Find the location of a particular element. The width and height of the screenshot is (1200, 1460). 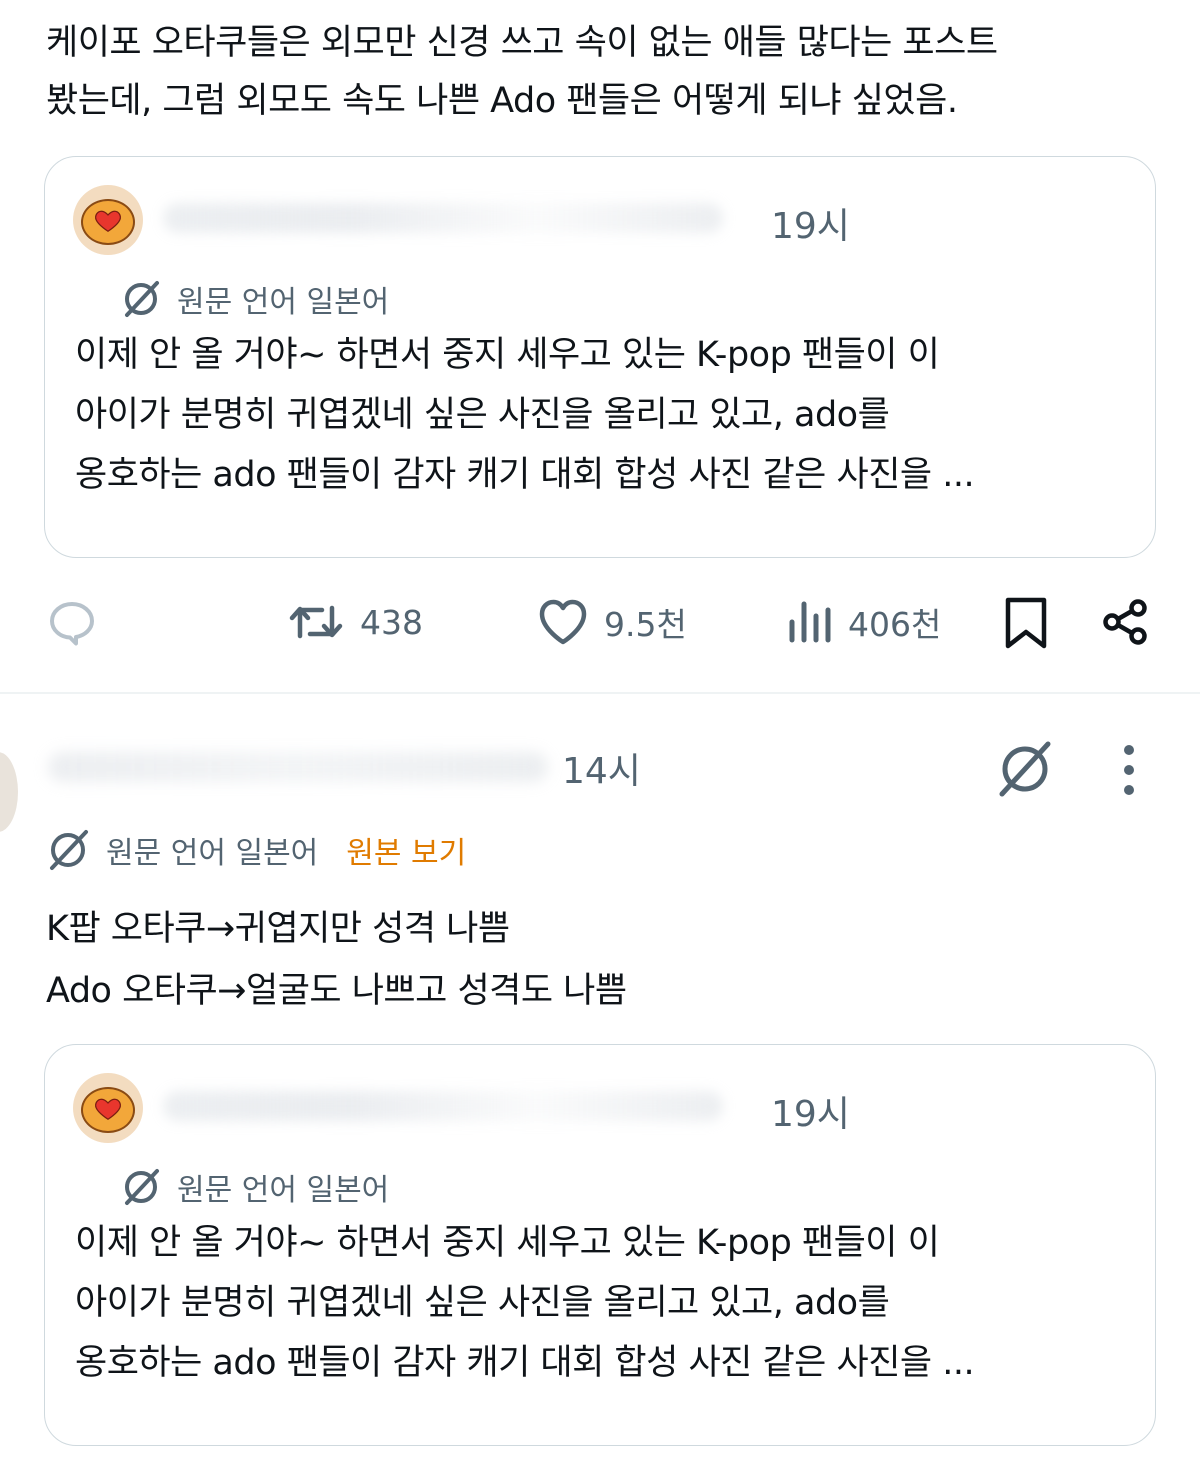

reply-button is located at coordinates (72, 622).